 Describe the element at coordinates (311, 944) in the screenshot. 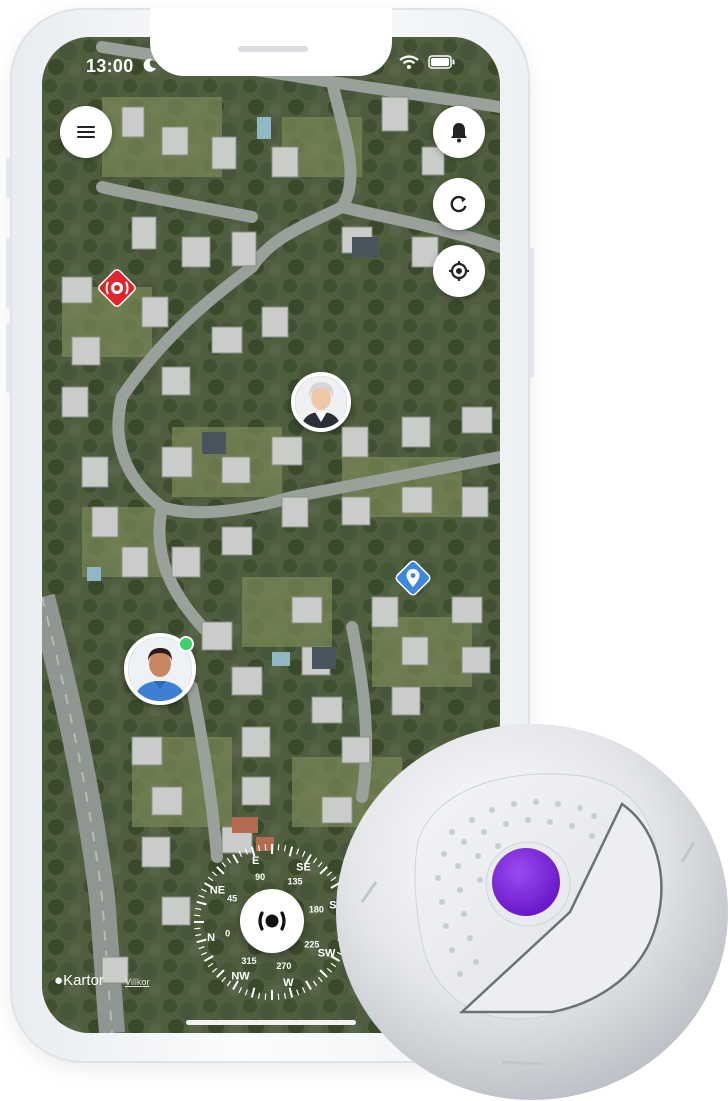

I see `compass-deg-225: 225` at that location.